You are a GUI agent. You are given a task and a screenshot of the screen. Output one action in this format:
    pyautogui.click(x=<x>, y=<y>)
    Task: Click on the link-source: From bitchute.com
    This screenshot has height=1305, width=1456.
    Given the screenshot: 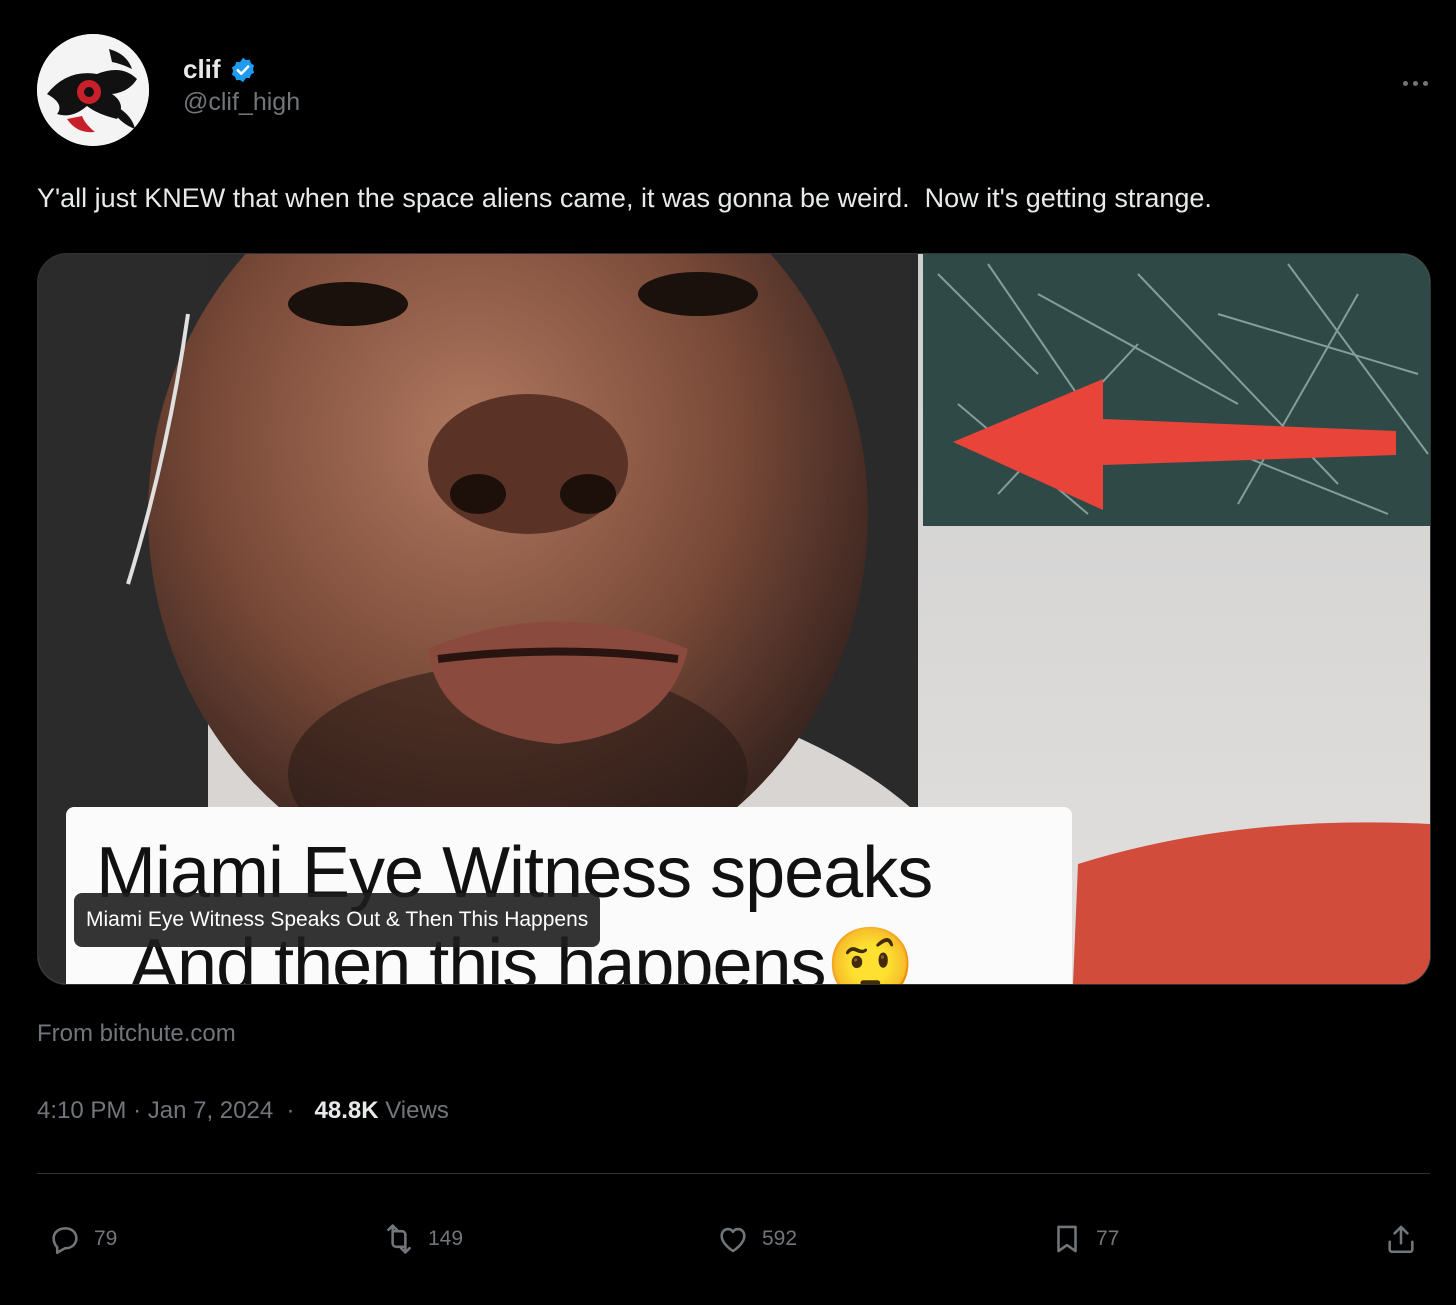 What is the action you would take?
    pyautogui.click(x=136, y=1034)
    